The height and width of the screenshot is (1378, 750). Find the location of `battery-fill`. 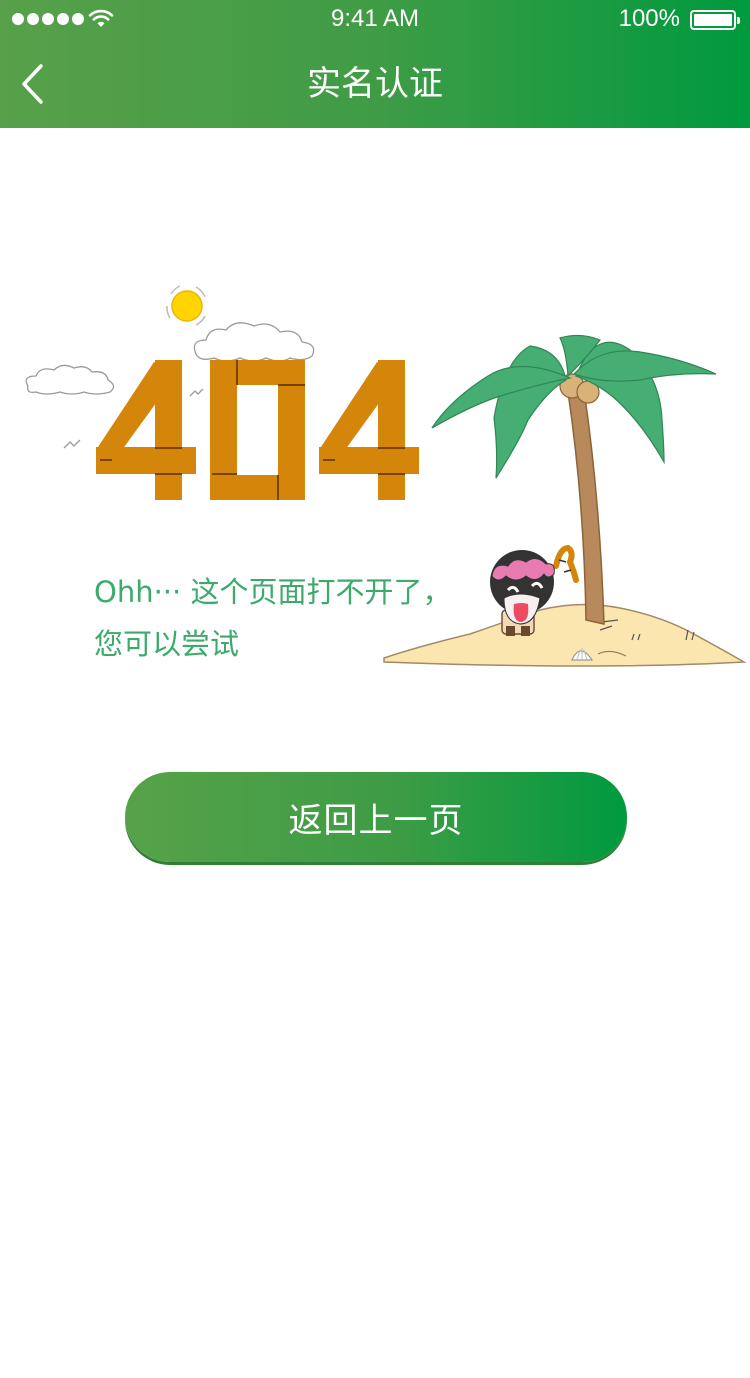

battery-fill is located at coordinates (713, 20).